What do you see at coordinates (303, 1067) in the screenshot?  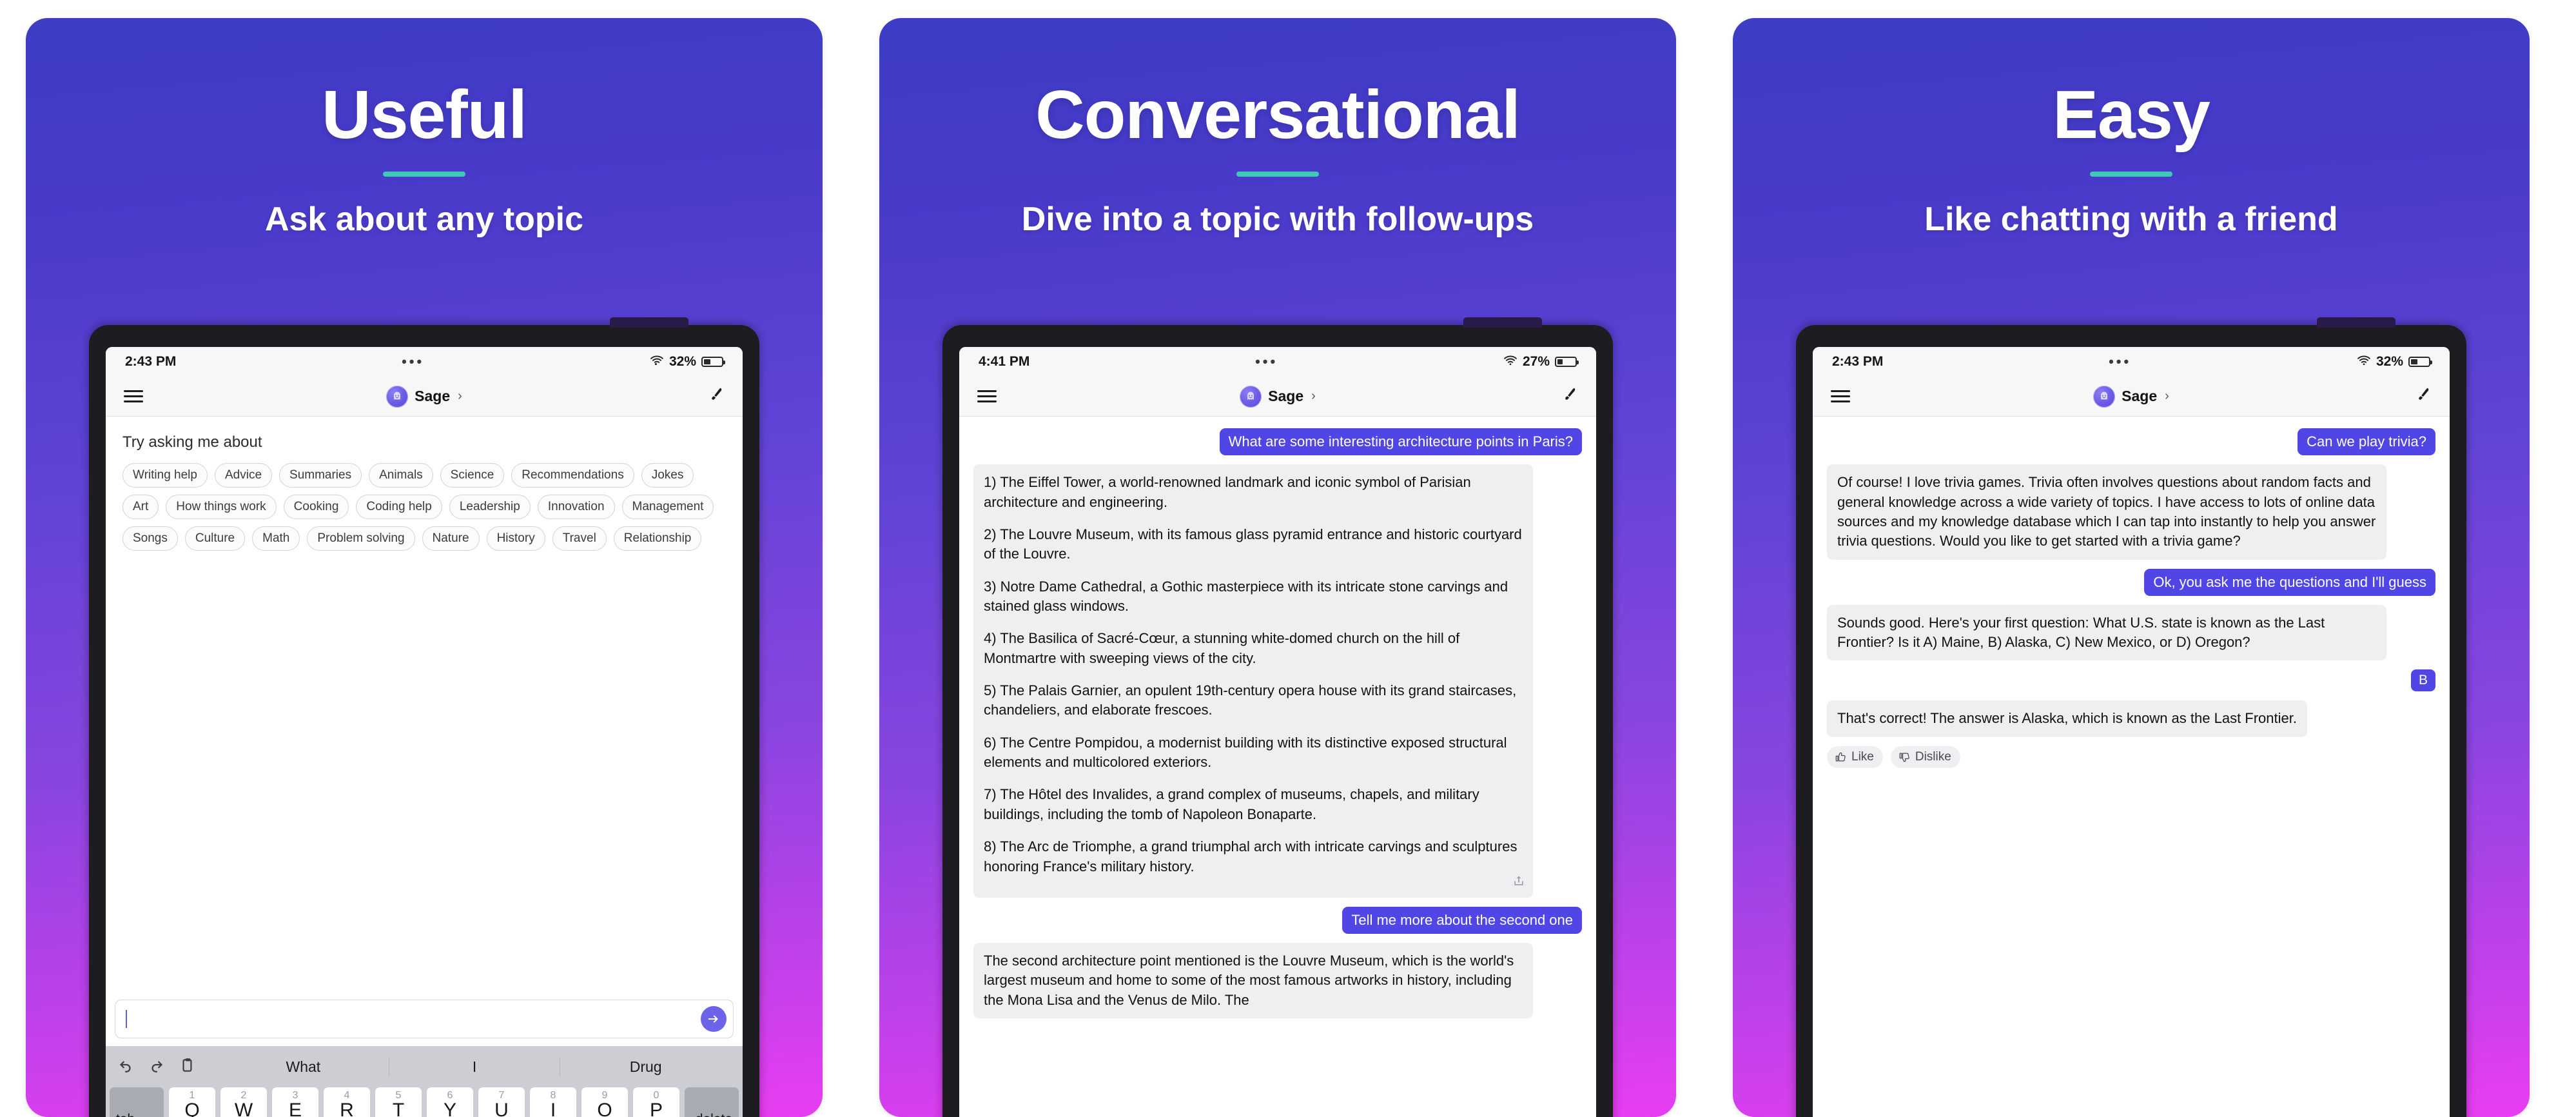 I see `prediction-item: What` at bounding box center [303, 1067].